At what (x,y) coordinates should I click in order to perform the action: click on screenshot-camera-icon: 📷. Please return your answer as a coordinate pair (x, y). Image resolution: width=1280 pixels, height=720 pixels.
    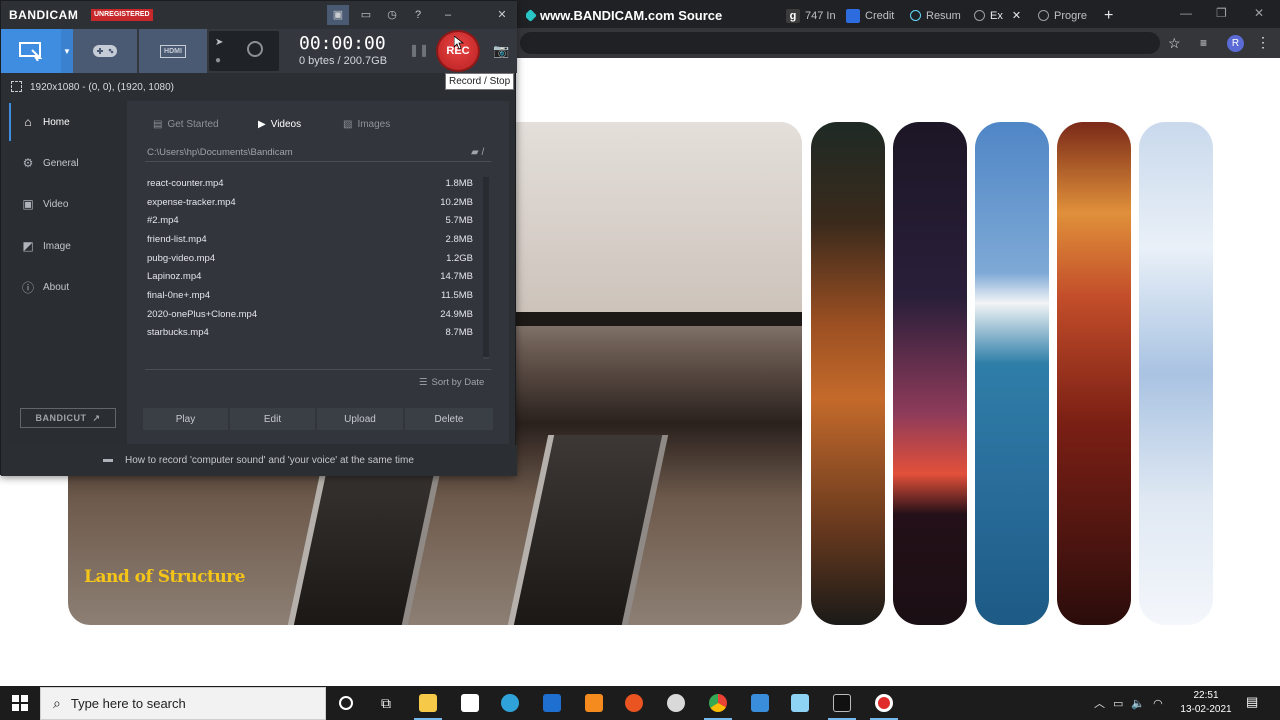
    Looking at the image, I should click on (501, 51).